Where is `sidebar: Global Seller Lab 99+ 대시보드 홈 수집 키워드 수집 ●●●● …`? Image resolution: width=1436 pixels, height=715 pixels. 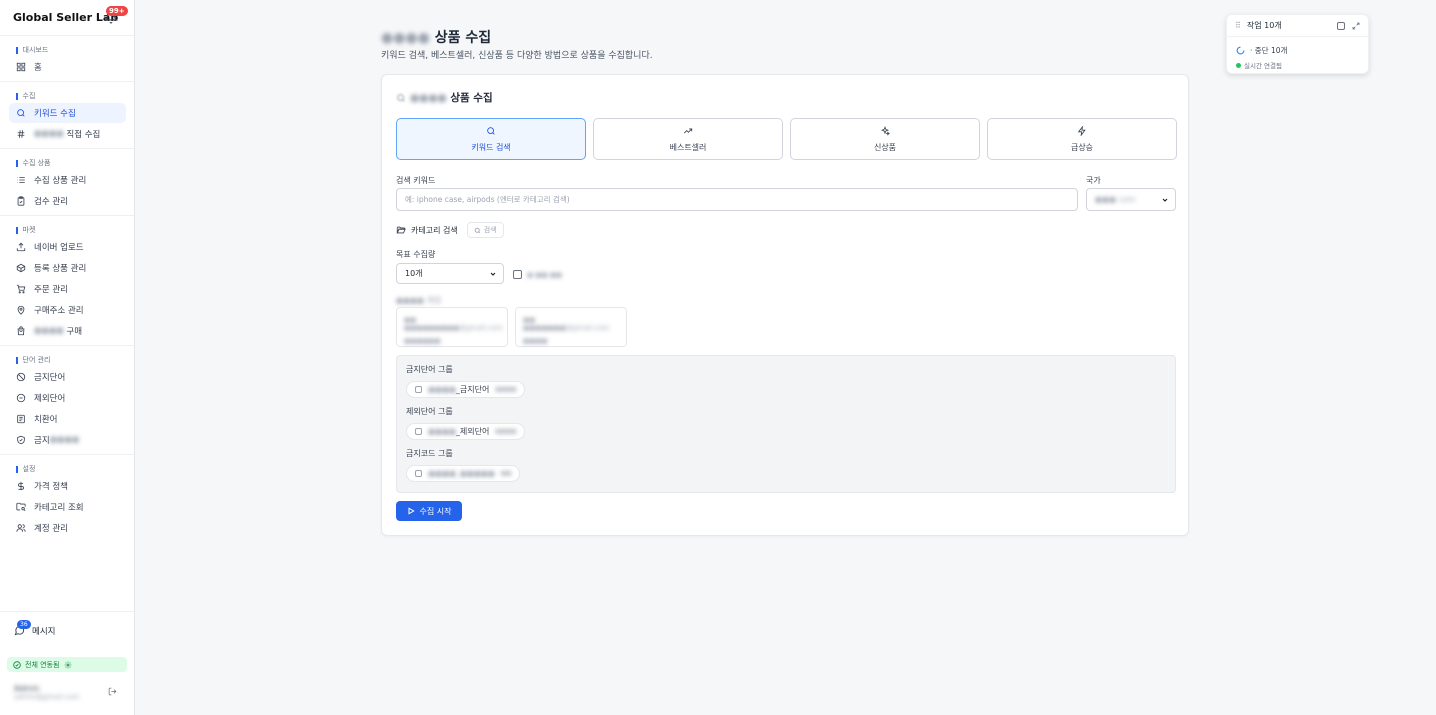
sidebar: Global Seller Lab 99+ 대시보드 홈 수집 키워드 수집 ●●●● … is located at coordinates (67, 357).